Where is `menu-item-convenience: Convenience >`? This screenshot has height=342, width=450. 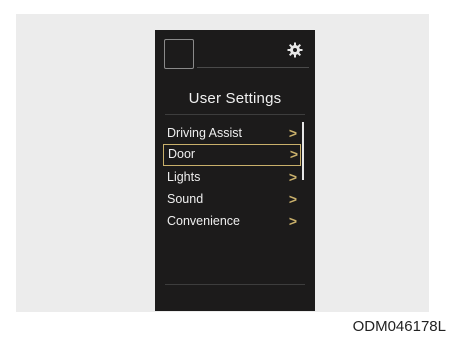
menu-item-convenience: Convenience > is located at coordinates (232, 221).